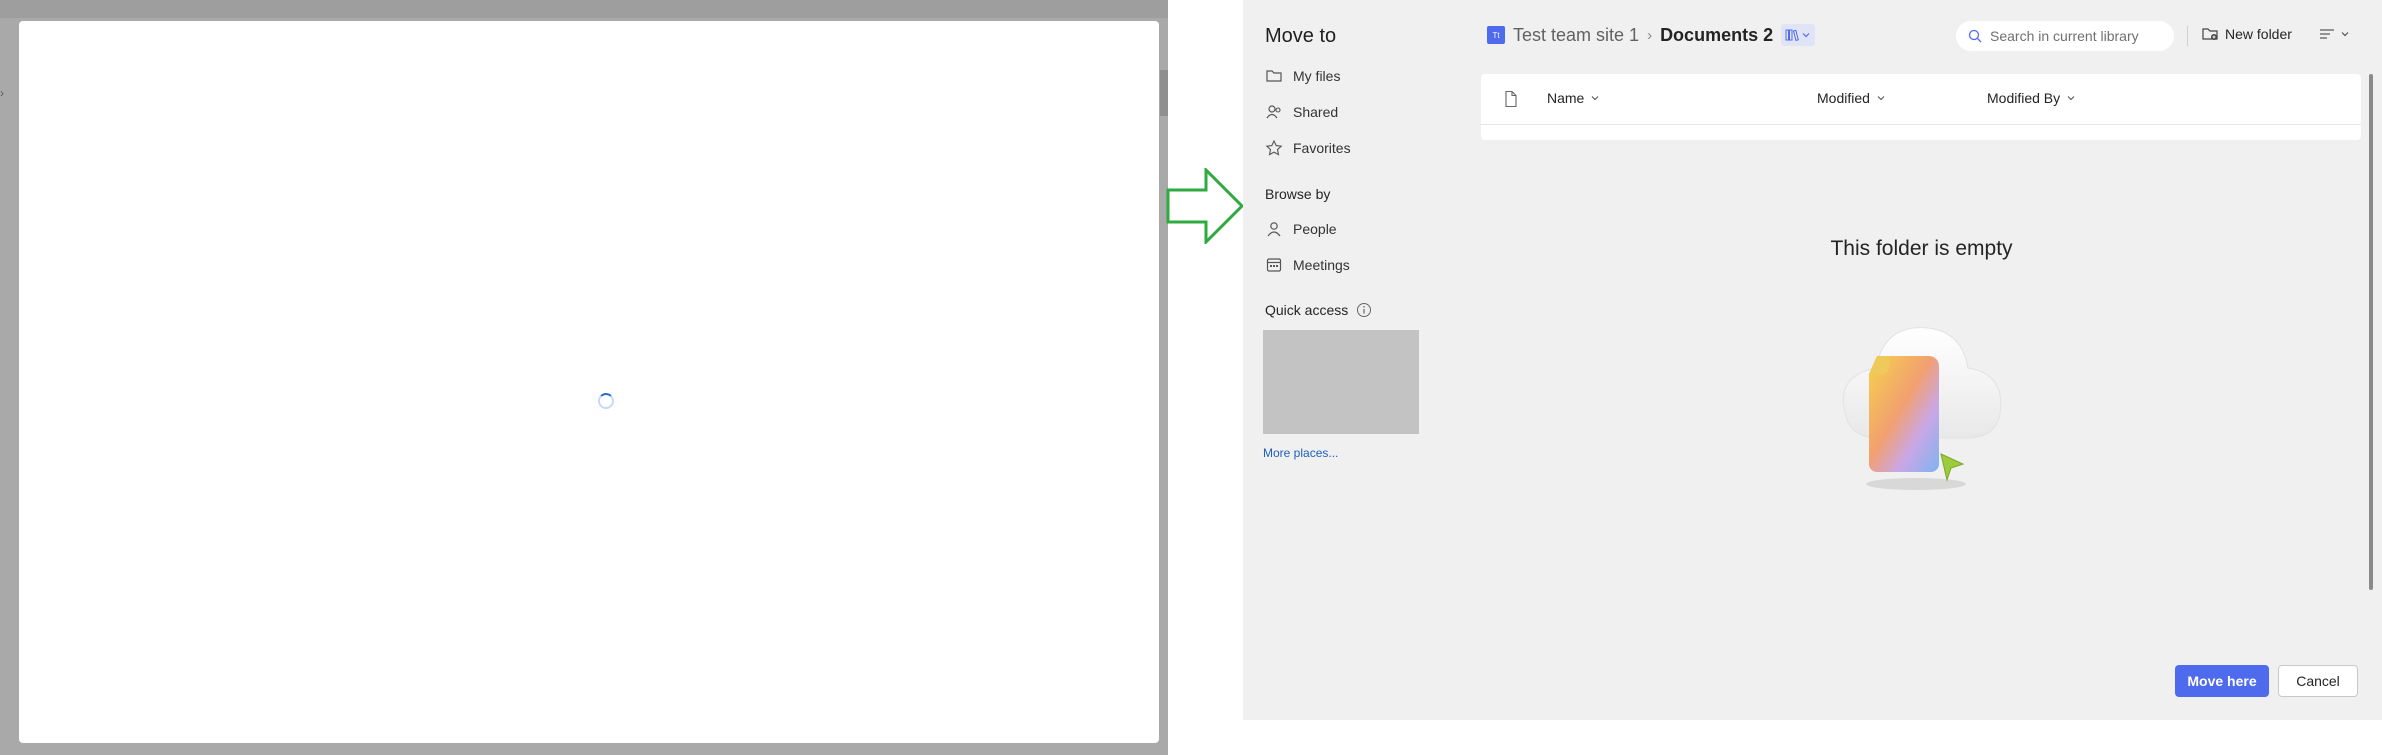  I want to click on star-icon, so click(1274, 147).